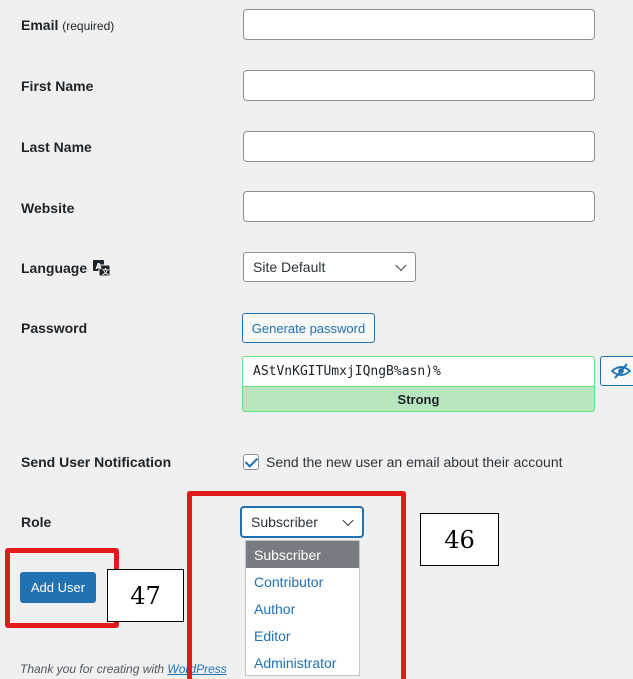 The width and height of the screenshot is (633, 679). I want to click on language-label: Language A 文, so click(66, 268).